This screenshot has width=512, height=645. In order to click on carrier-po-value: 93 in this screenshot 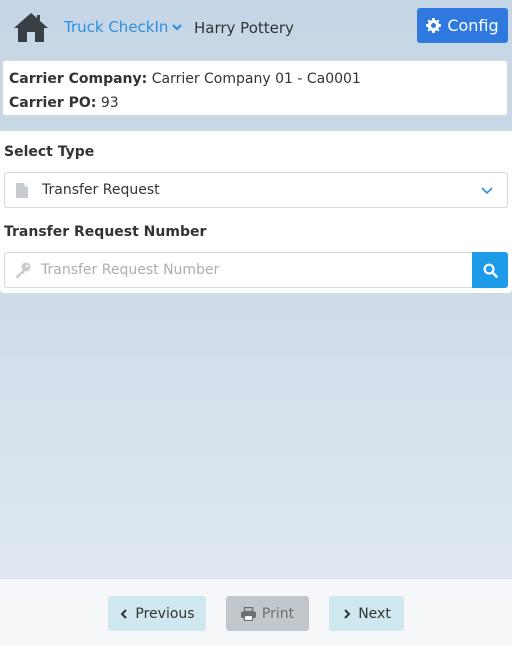, I will do `click(109, 103)`.